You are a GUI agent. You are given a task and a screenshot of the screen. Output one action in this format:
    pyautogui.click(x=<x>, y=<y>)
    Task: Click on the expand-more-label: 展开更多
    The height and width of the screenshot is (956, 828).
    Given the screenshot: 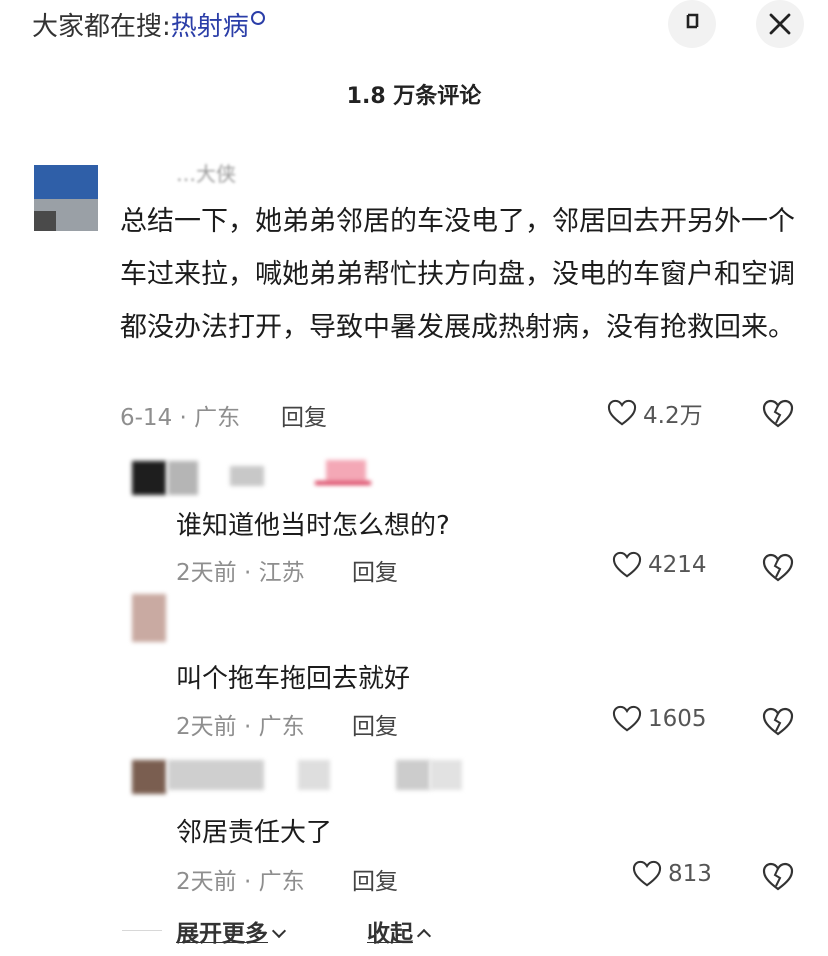 What is the action you would take?
    pyautogui.click(x=222, y=934)
    